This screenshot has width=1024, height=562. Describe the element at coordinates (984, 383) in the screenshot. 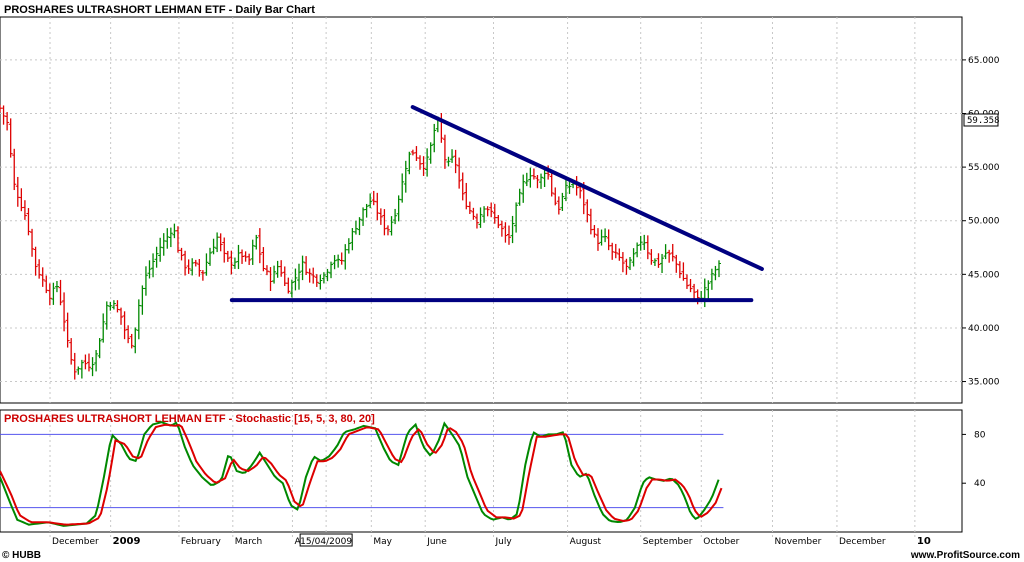

I see `price-tick-label: 35.000` at that location.